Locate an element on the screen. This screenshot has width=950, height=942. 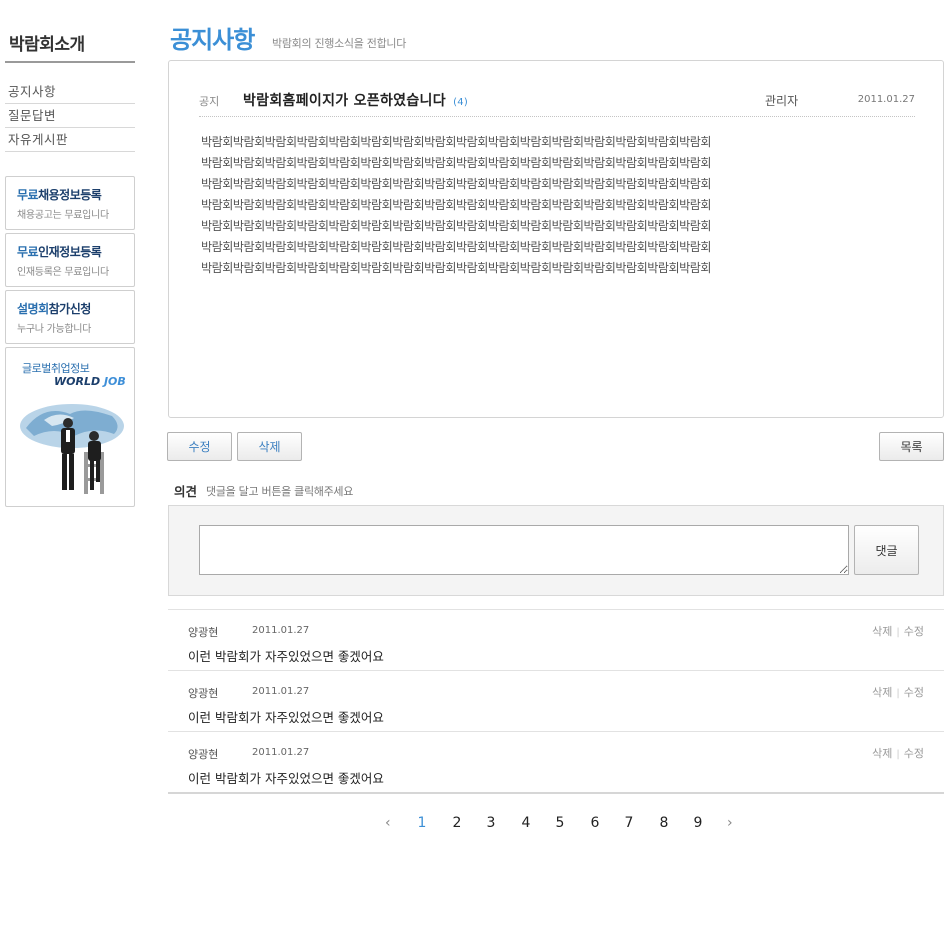
promo-talent-registration: 무료인재정보등록 인재등록은 무료입니다 is located at coordinates (70, 260).